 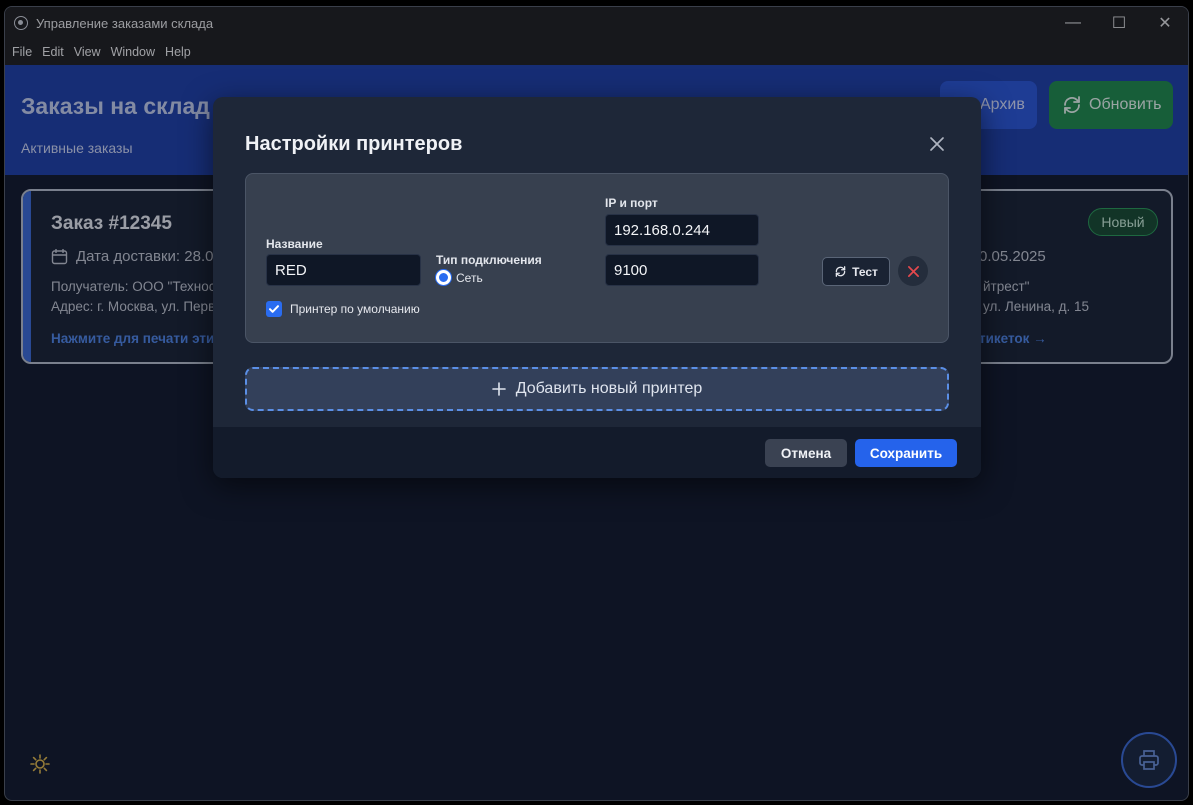 What do you see at coordinates (355, 309) in the screenshot?
I see `default-printer-label: Принтер по умолчанию` at bounding box center [355, 309].